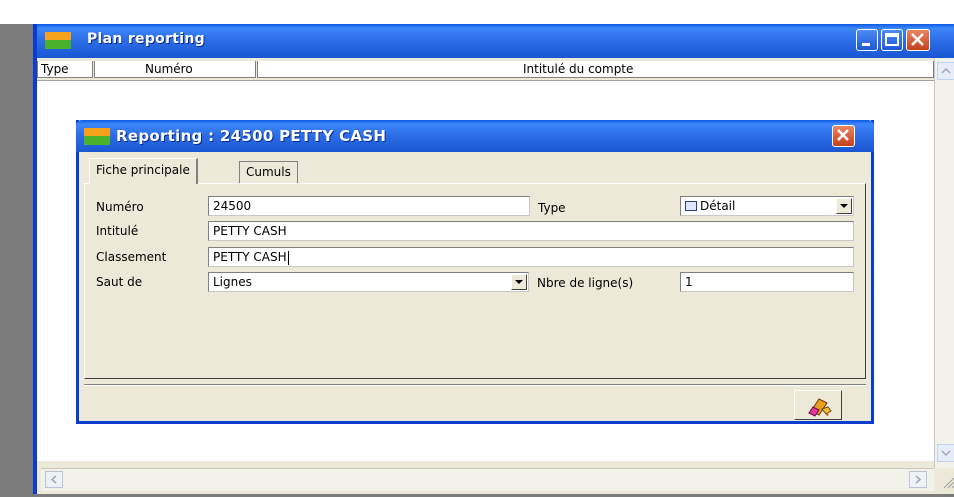  I want to click on validate-button, so click(818, 405).